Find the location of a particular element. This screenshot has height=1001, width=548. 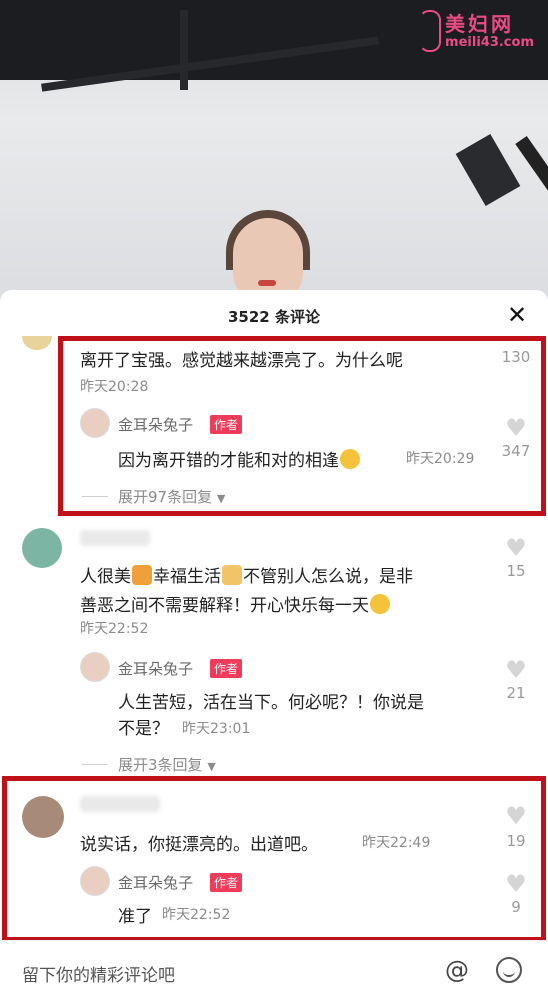

grin-emoji-icon is located at coordinates (380, 604).